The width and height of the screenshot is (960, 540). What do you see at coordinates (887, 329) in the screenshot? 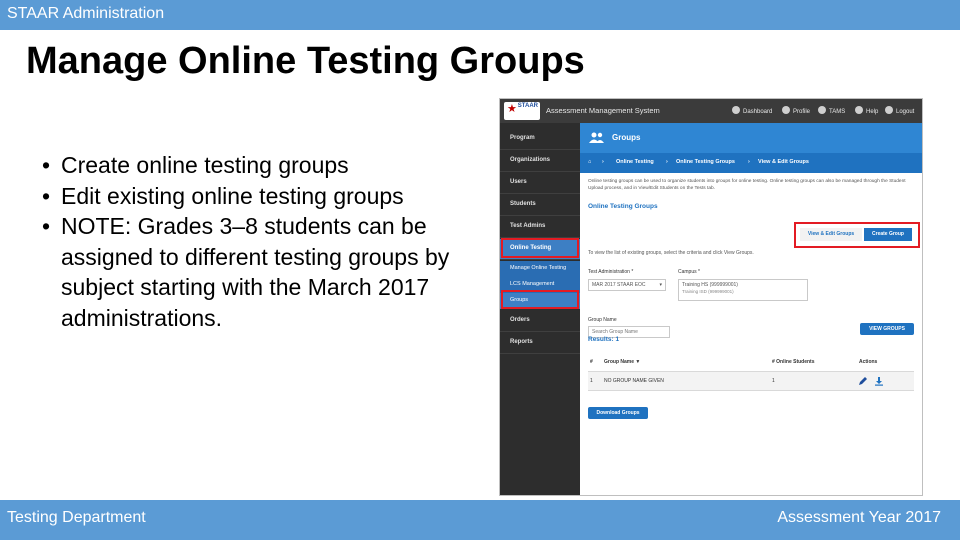
I see `view-groups-button: VIEW GROUPS` at bounding box center [887, 329].